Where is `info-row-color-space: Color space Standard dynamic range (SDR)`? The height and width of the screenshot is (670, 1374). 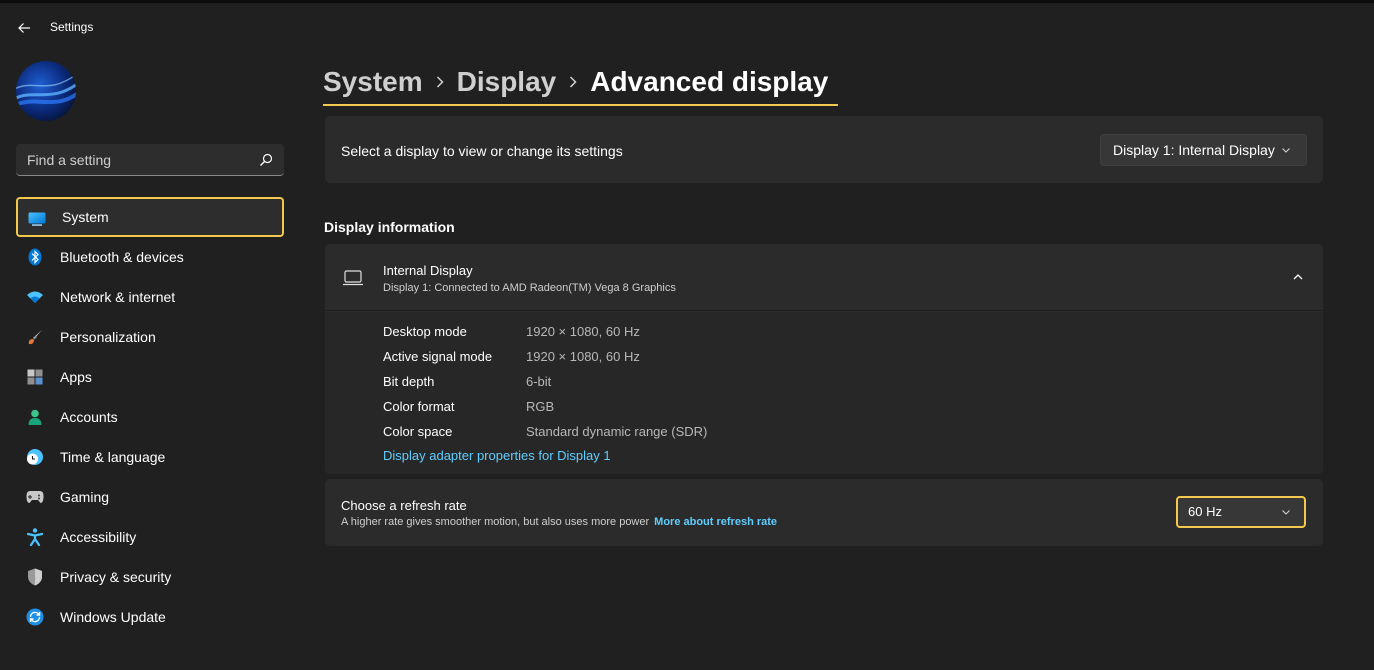 info-row-color-space: Color space Standard dynamic range (SDR) is located at coordinates (783, 434).